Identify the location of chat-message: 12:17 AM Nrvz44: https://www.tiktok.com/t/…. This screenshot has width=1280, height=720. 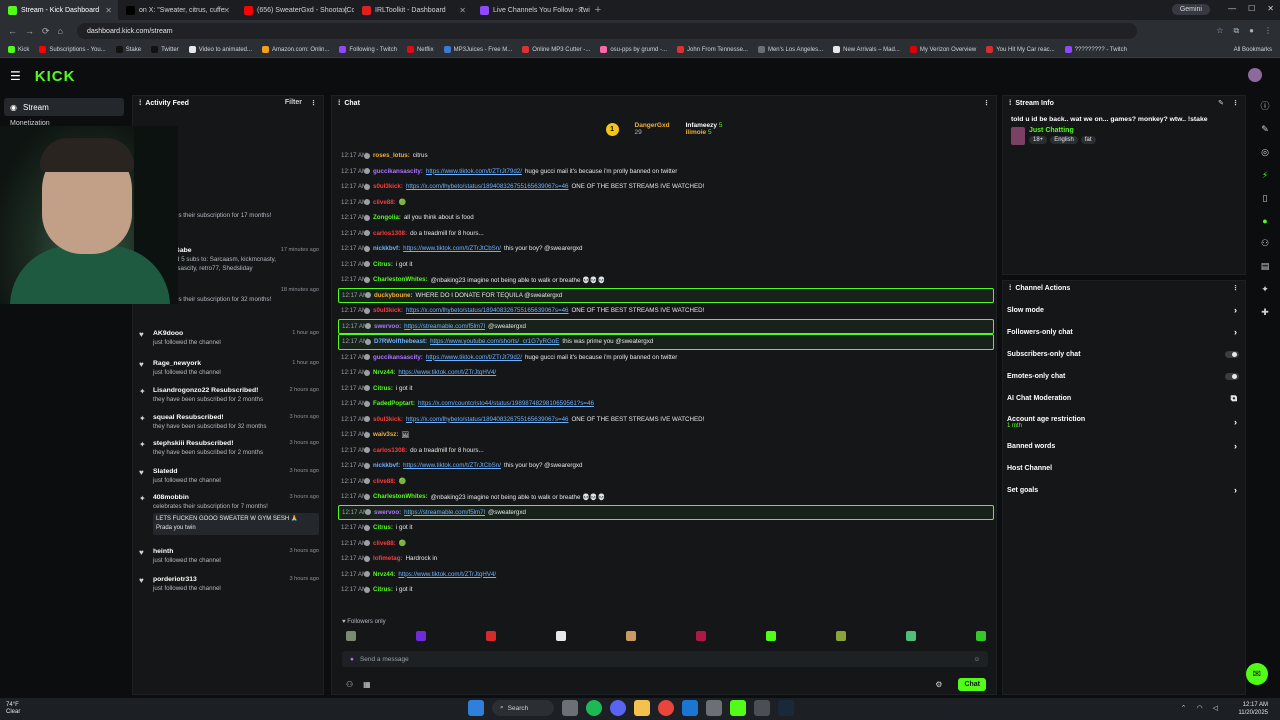
(666, 575).